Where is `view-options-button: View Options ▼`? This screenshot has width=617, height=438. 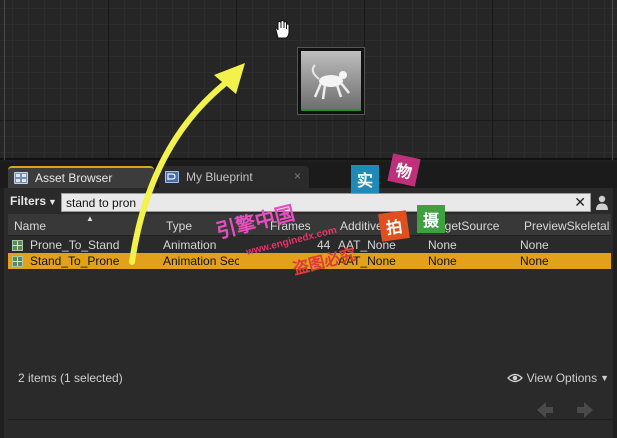
view-options-button: View Options ▼ is located at coordinates (557, 378).